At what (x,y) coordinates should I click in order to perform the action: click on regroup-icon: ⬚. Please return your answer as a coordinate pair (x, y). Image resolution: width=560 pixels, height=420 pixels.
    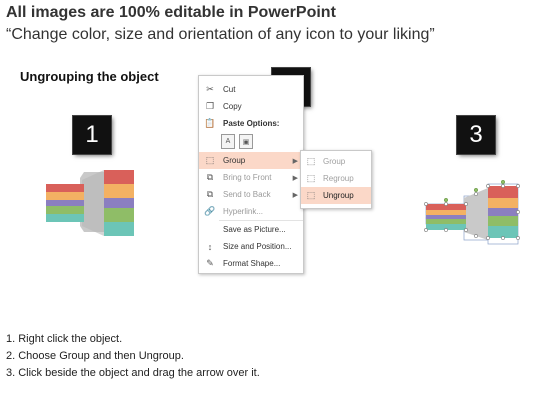
    Looking at the image, I should click on (311, 178).